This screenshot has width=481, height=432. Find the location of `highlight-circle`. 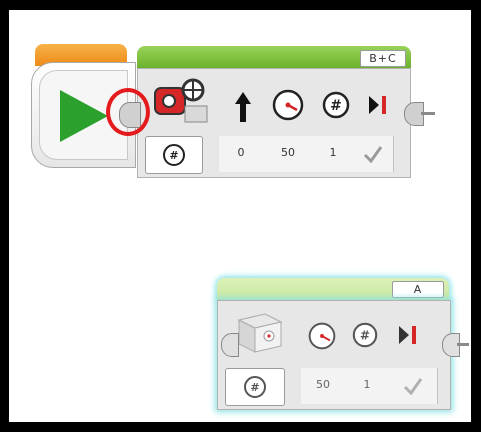

highlight-circle is located at coordinates (128, 112).